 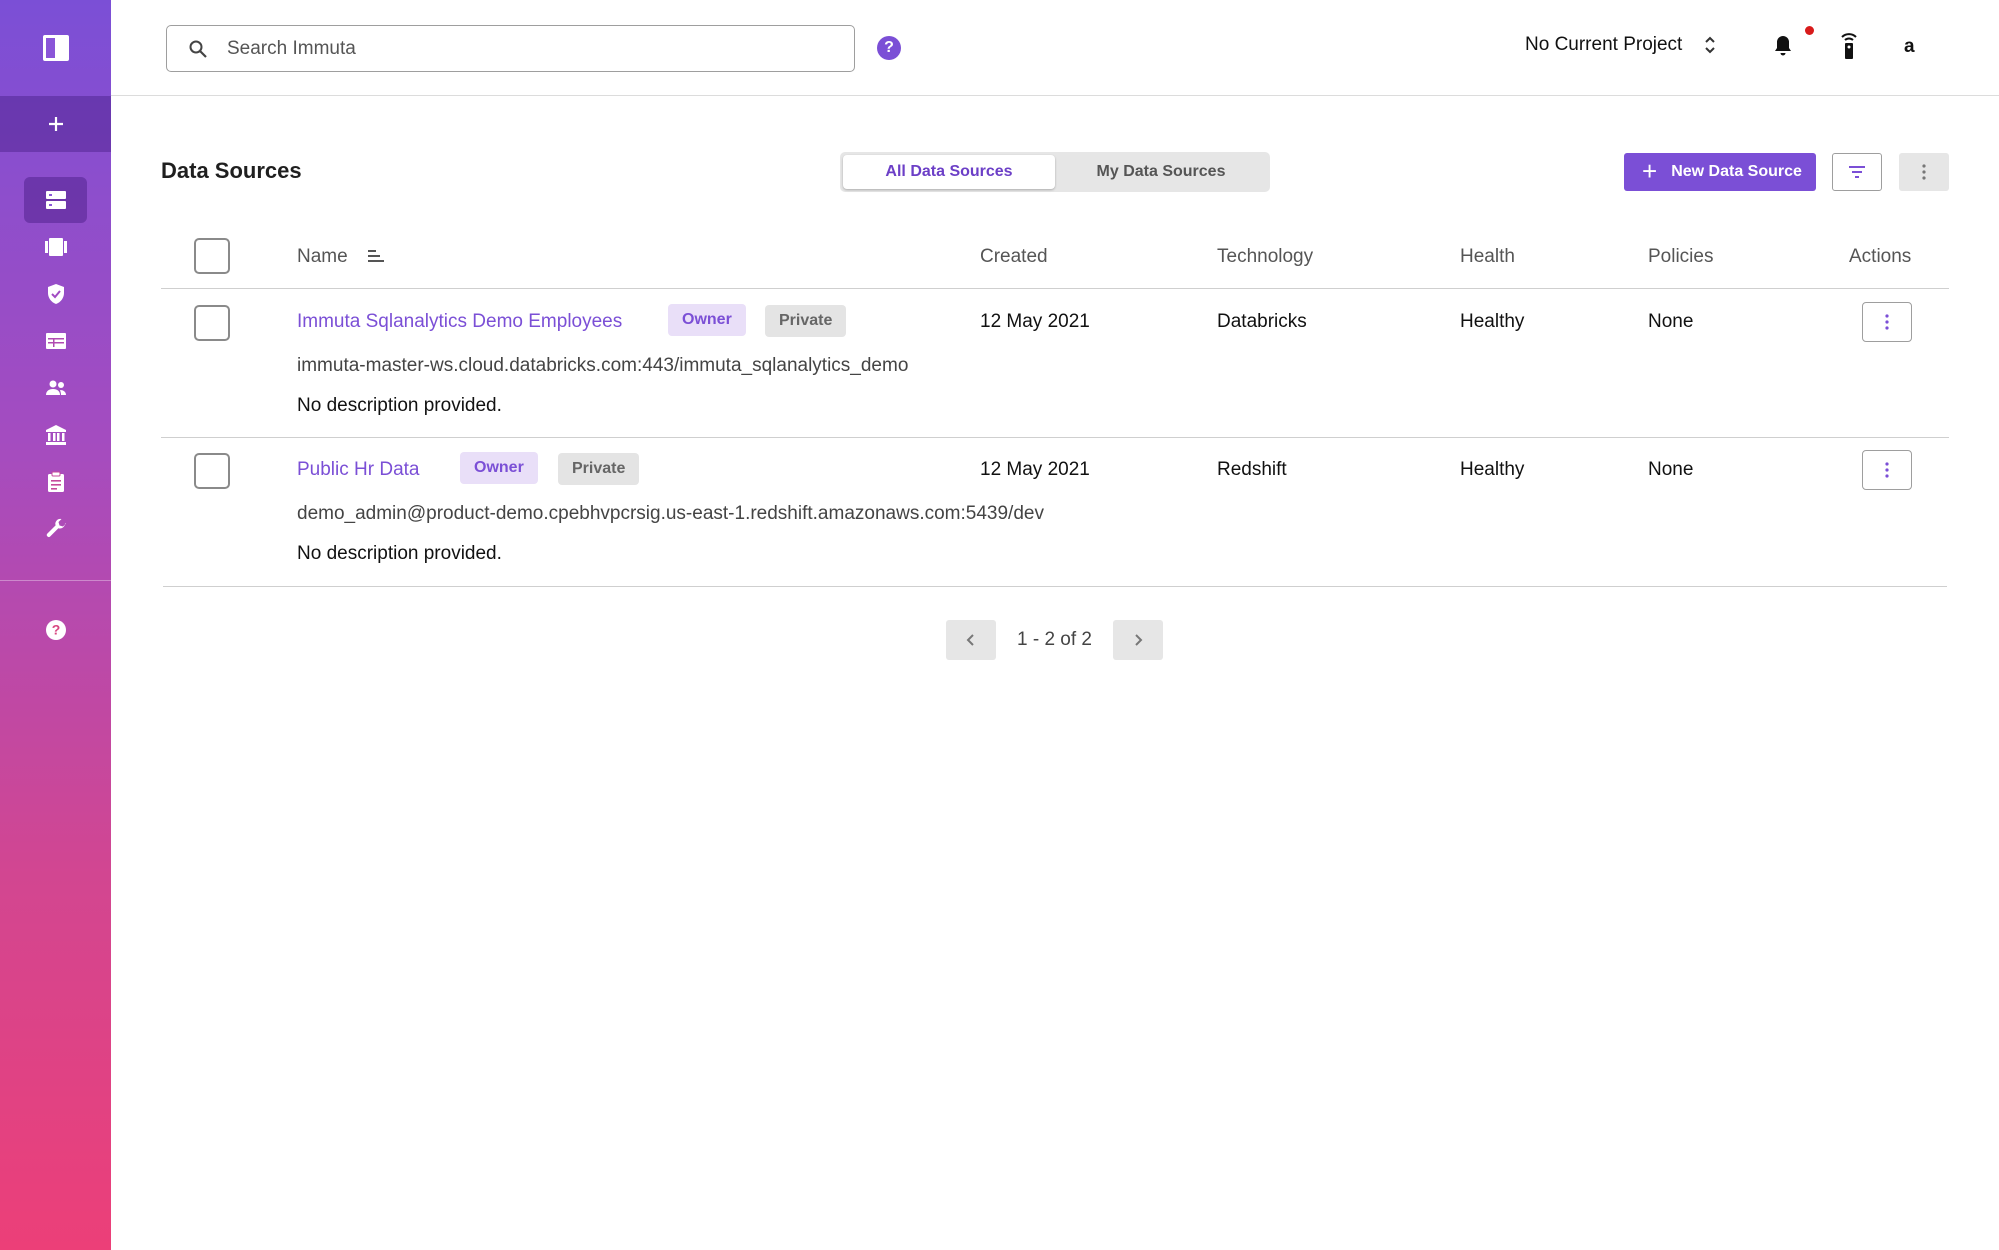 What do you see at coordinates (507, 48) in the screenshot?
I see `search-input` at bounding box center [507, 48].